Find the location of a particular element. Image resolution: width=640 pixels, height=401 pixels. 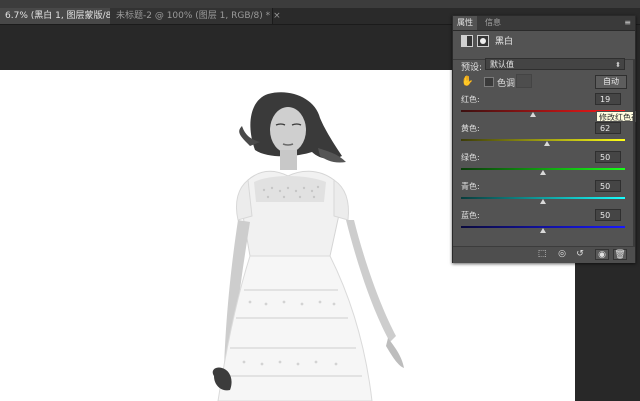

tooltip: 修改红色在 is located at coordinates (616, 116).